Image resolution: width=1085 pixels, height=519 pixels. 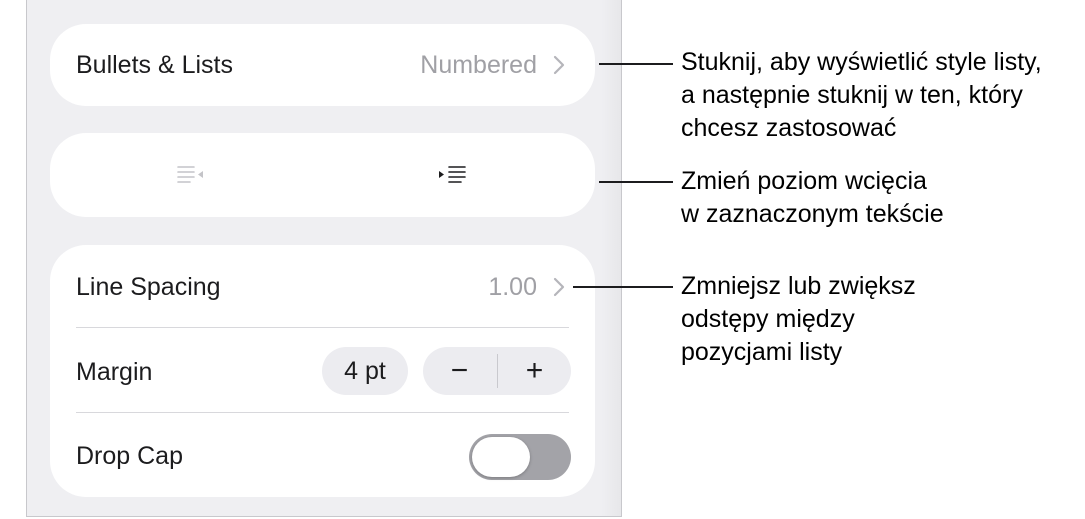 I want to click on drop-cap-row: Drop Cap, so click(x=322, y=455).